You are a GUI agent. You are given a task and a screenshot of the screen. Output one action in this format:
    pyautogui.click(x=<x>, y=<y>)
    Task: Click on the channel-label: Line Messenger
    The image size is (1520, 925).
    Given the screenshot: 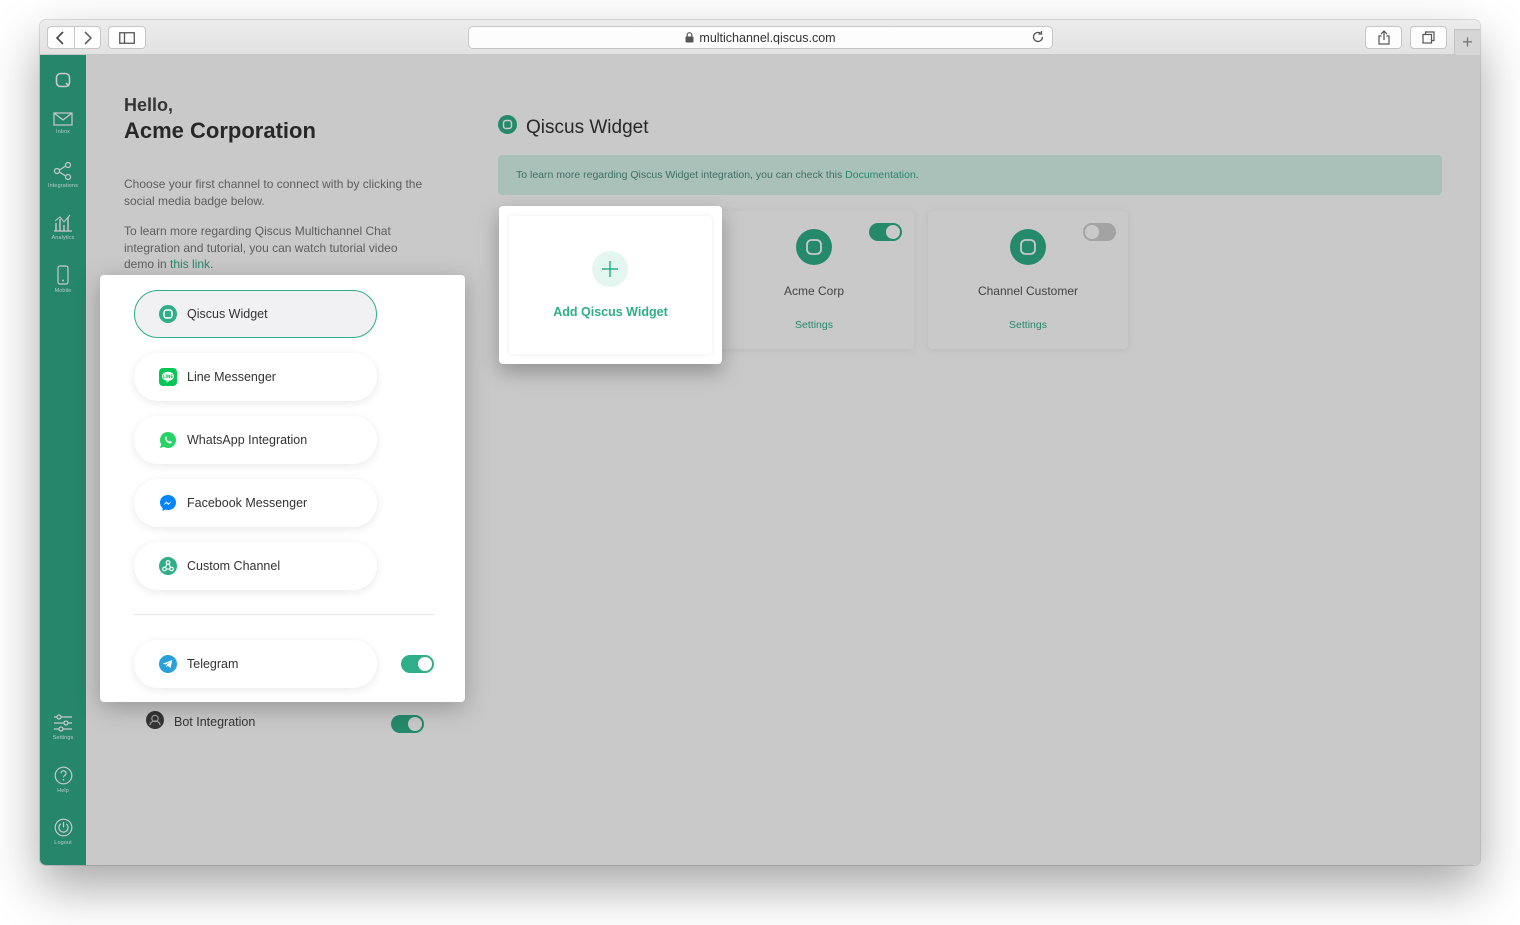 What is the action you would take?
    pyautogui.click(x=231, y=377)
    